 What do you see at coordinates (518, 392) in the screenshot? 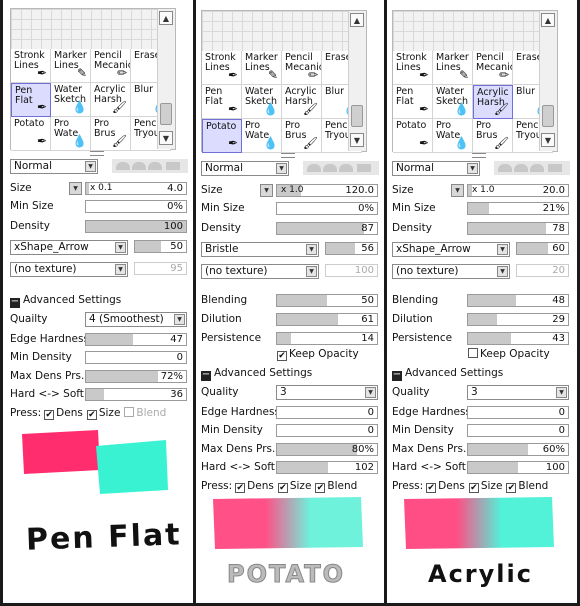
I see `quality-select: 3 ▼` at bounding box center [518, 392].